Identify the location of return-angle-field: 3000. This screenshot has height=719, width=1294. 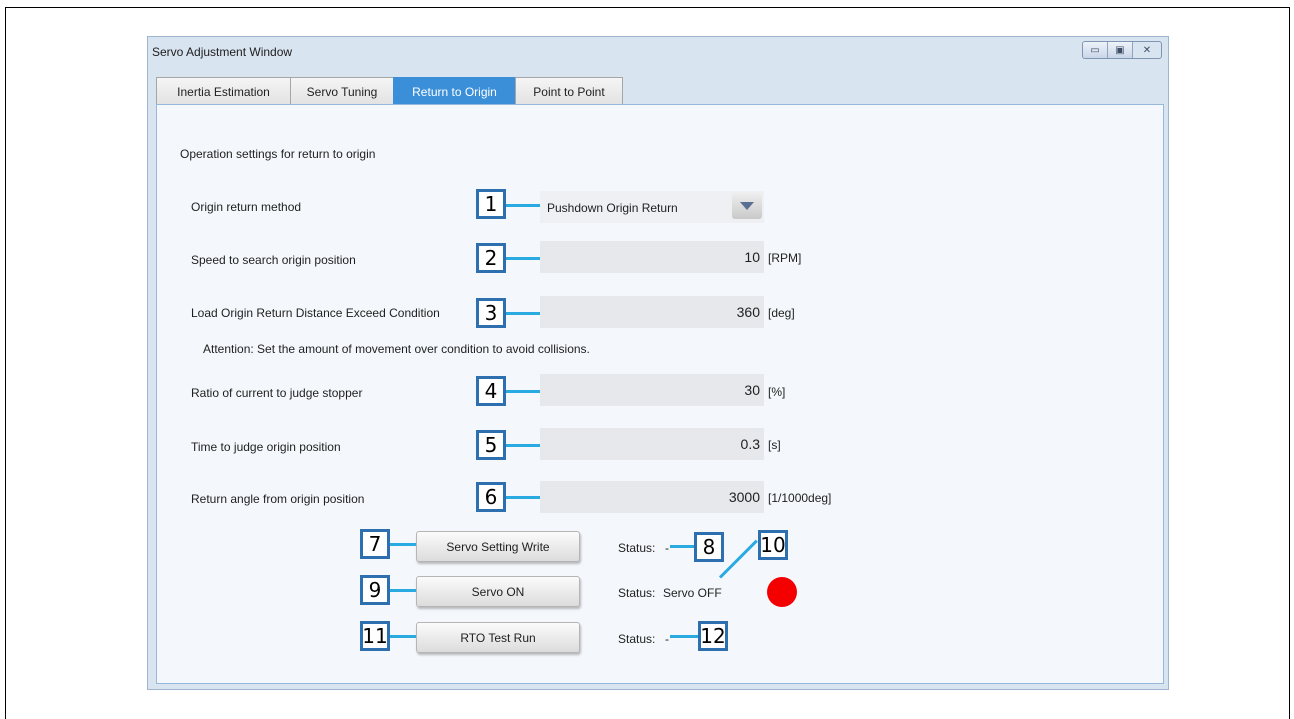
(652, 497).